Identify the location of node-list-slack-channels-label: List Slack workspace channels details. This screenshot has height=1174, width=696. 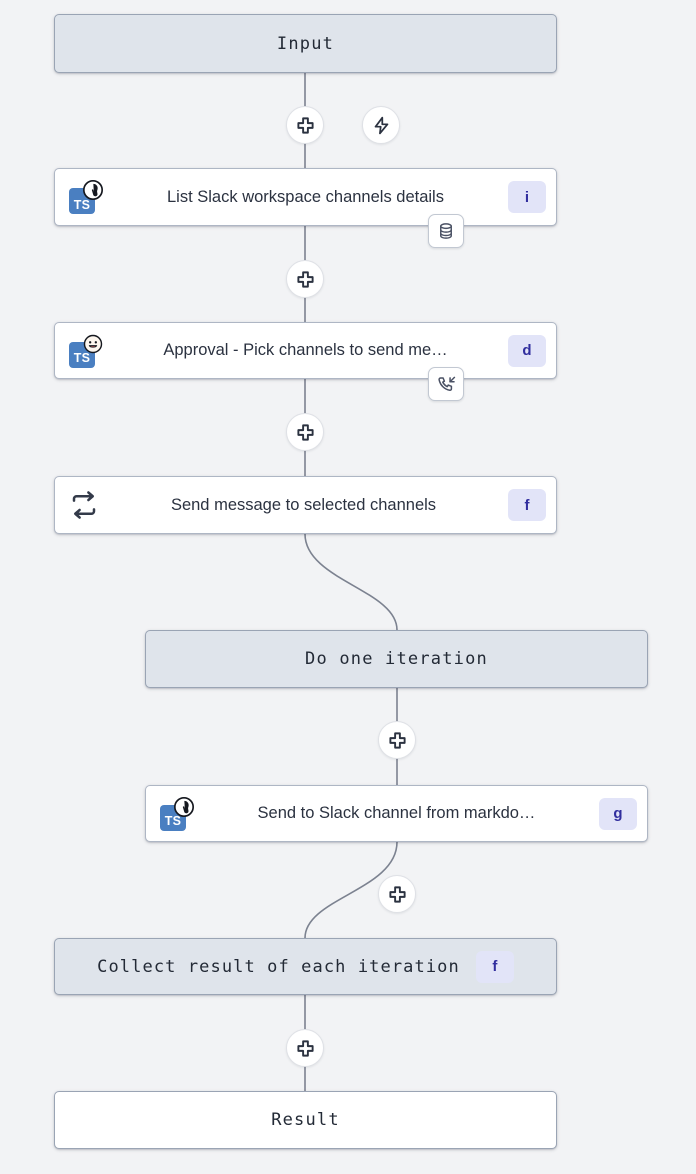
(305, 196).